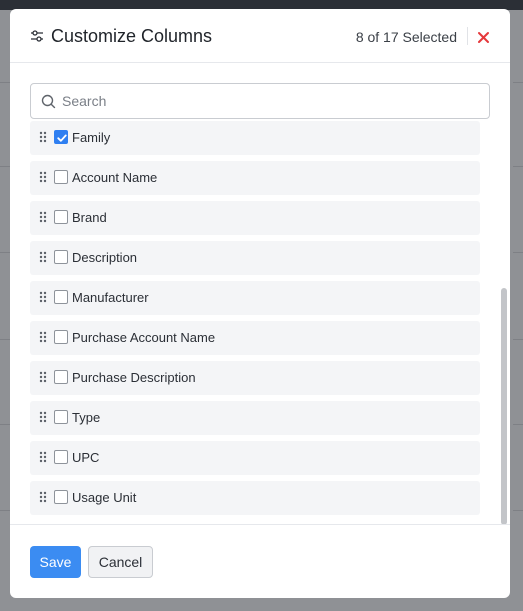 Image resolution: width=523 pixels, height=611 pixels. Describe the element at coordinates (110, 297) in the screenshot. I see `column-label: Manufacturer` at that location.